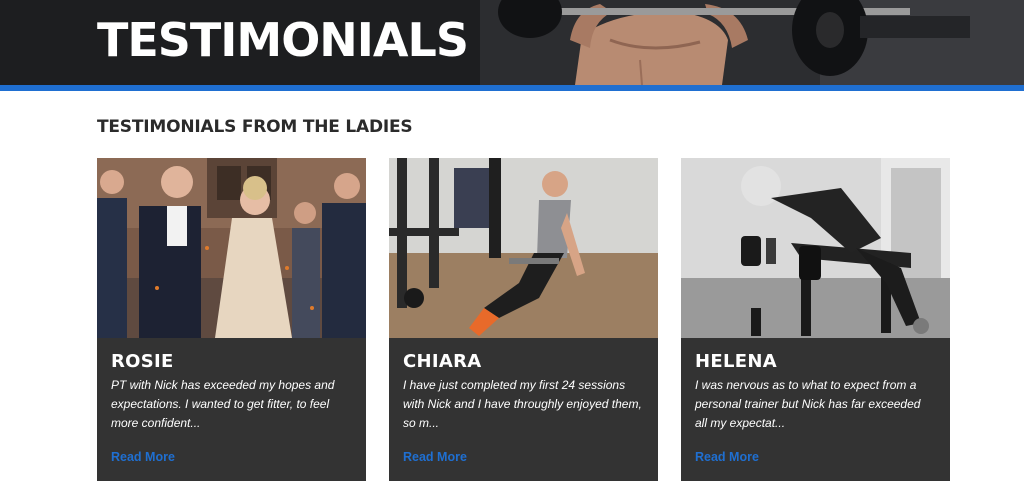 The width and height of the screenshot is (1024, 496). What do you see at coordinates (736, 361) in the screenshot?
I see `testimonial-name: HELENA` at bounding box center [736, 361].